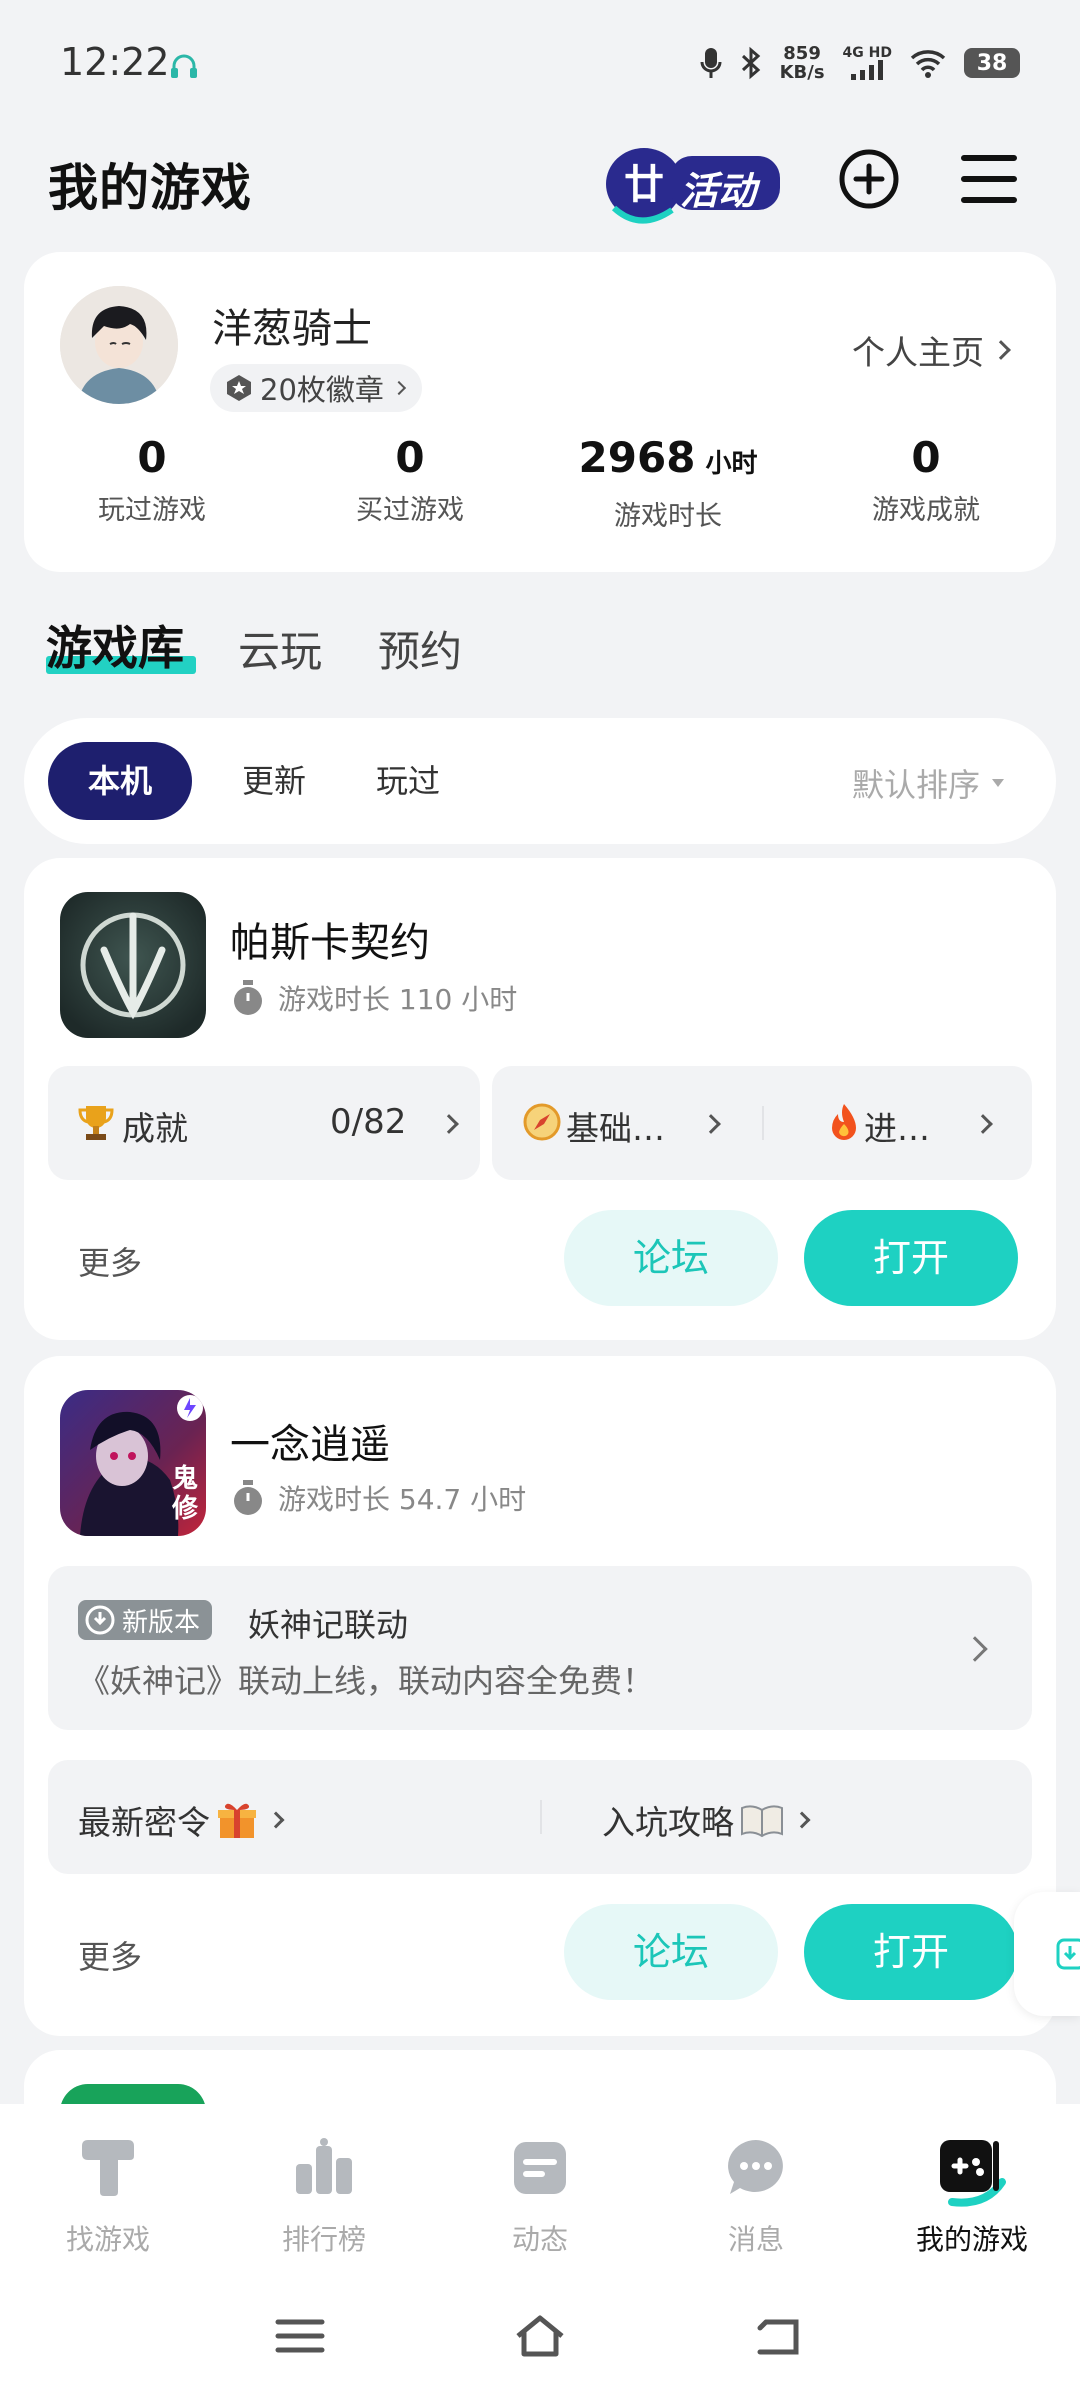 The height and width of the screenshot is (2400, 1080). Describe the element at coordinates (867, 63) in the screenshot. I see `signal-icon: 4G HD` at that location.